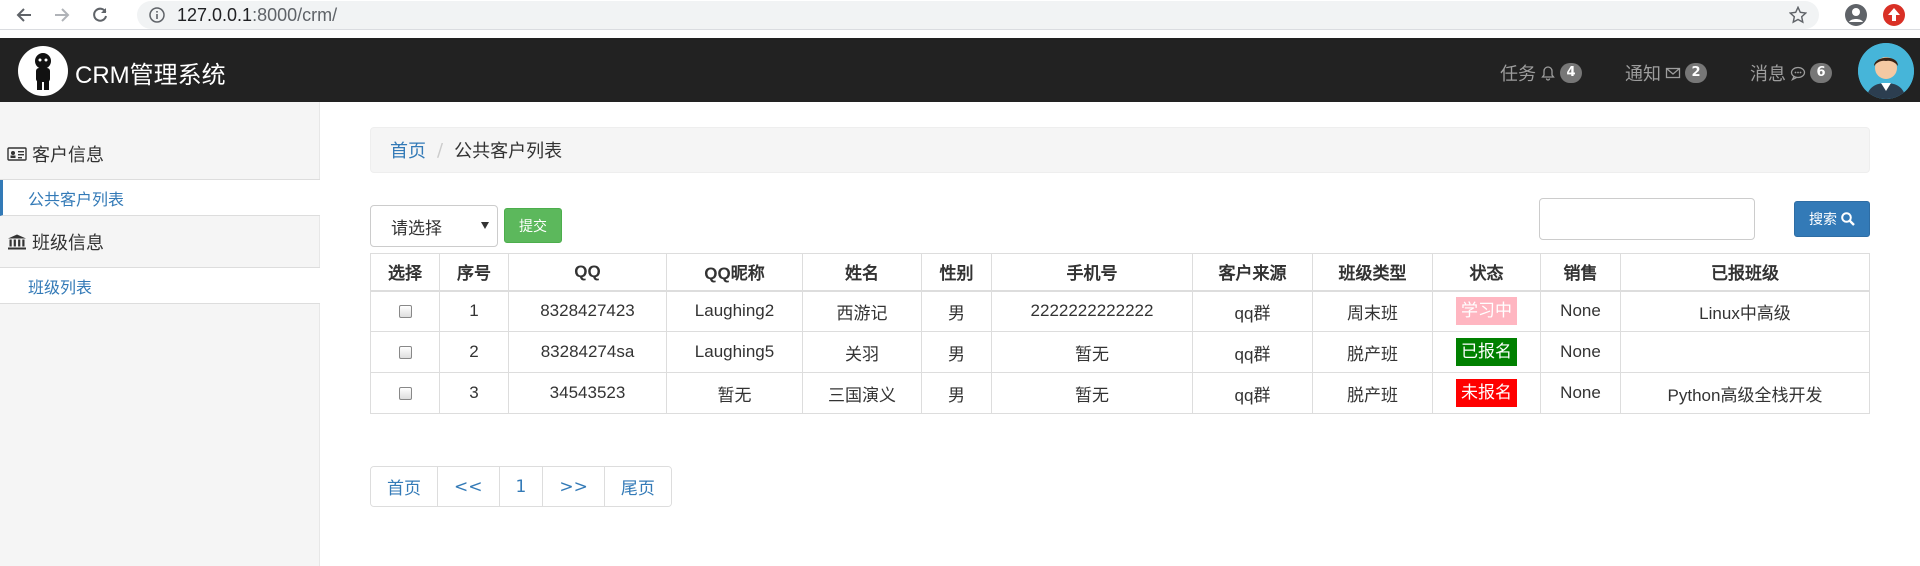  I want to click on col-name: 姓名, so click(862, 272).